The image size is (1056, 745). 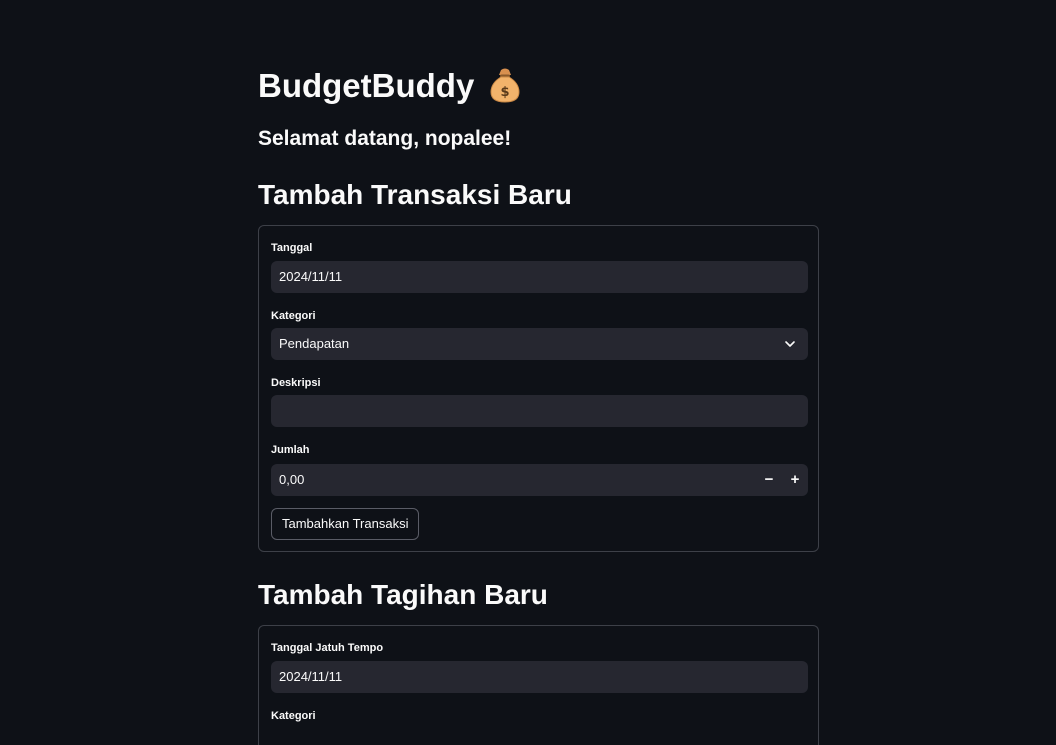 What do you see at coordinates (795, 480) in the screenshot?
I see `increment-button: +` at bounding box center [795, 480].